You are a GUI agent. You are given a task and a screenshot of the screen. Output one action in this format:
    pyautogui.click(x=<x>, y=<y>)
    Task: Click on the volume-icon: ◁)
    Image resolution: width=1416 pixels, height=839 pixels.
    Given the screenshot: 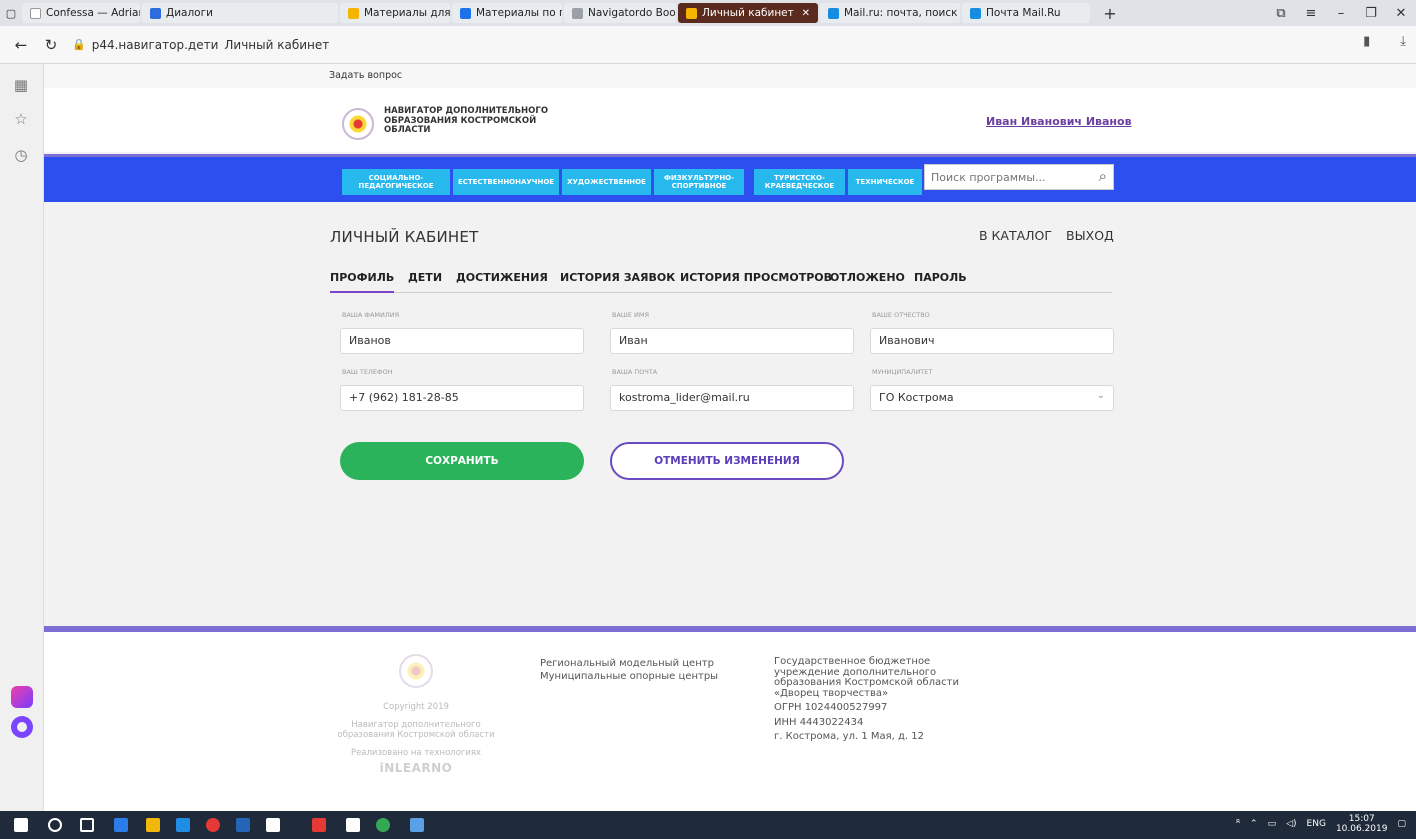 What is the action you would take?
    pyautogui.click(x=1291, y=824)
    